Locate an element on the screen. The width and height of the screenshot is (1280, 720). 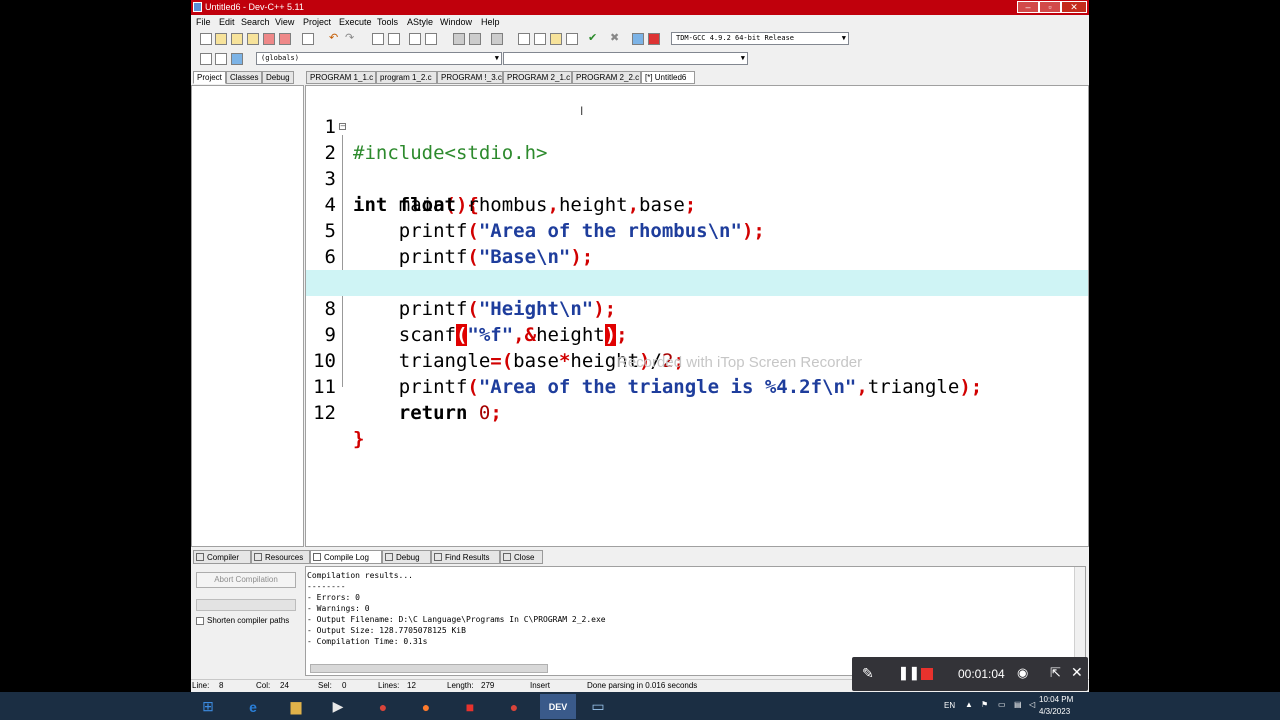
chrome-icon: ● is located at coordinates (383, 706).